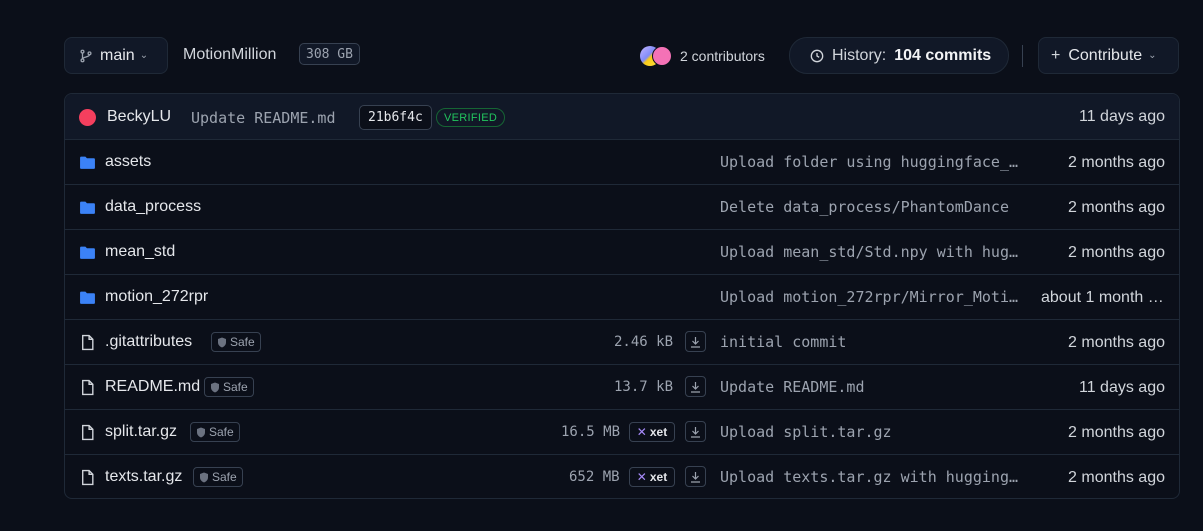  Describe the element at coordinates (1056, 55) in the screenshot. I see `plus-icon: +` at that location.